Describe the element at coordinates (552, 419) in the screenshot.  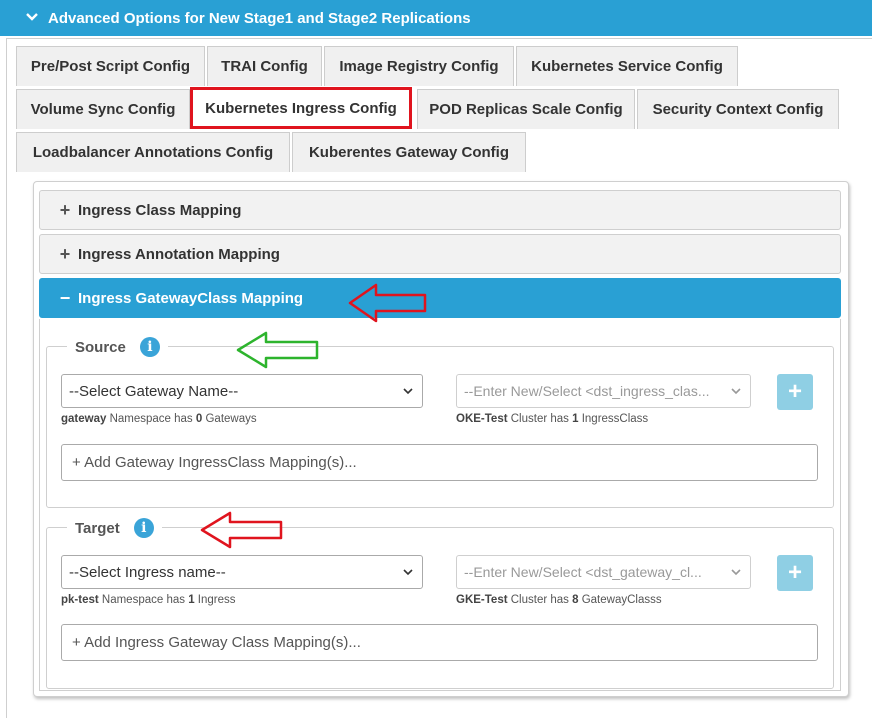
I see `source-cluster-note: OKE-Test Cluster has 1 IngressClass` at that location.